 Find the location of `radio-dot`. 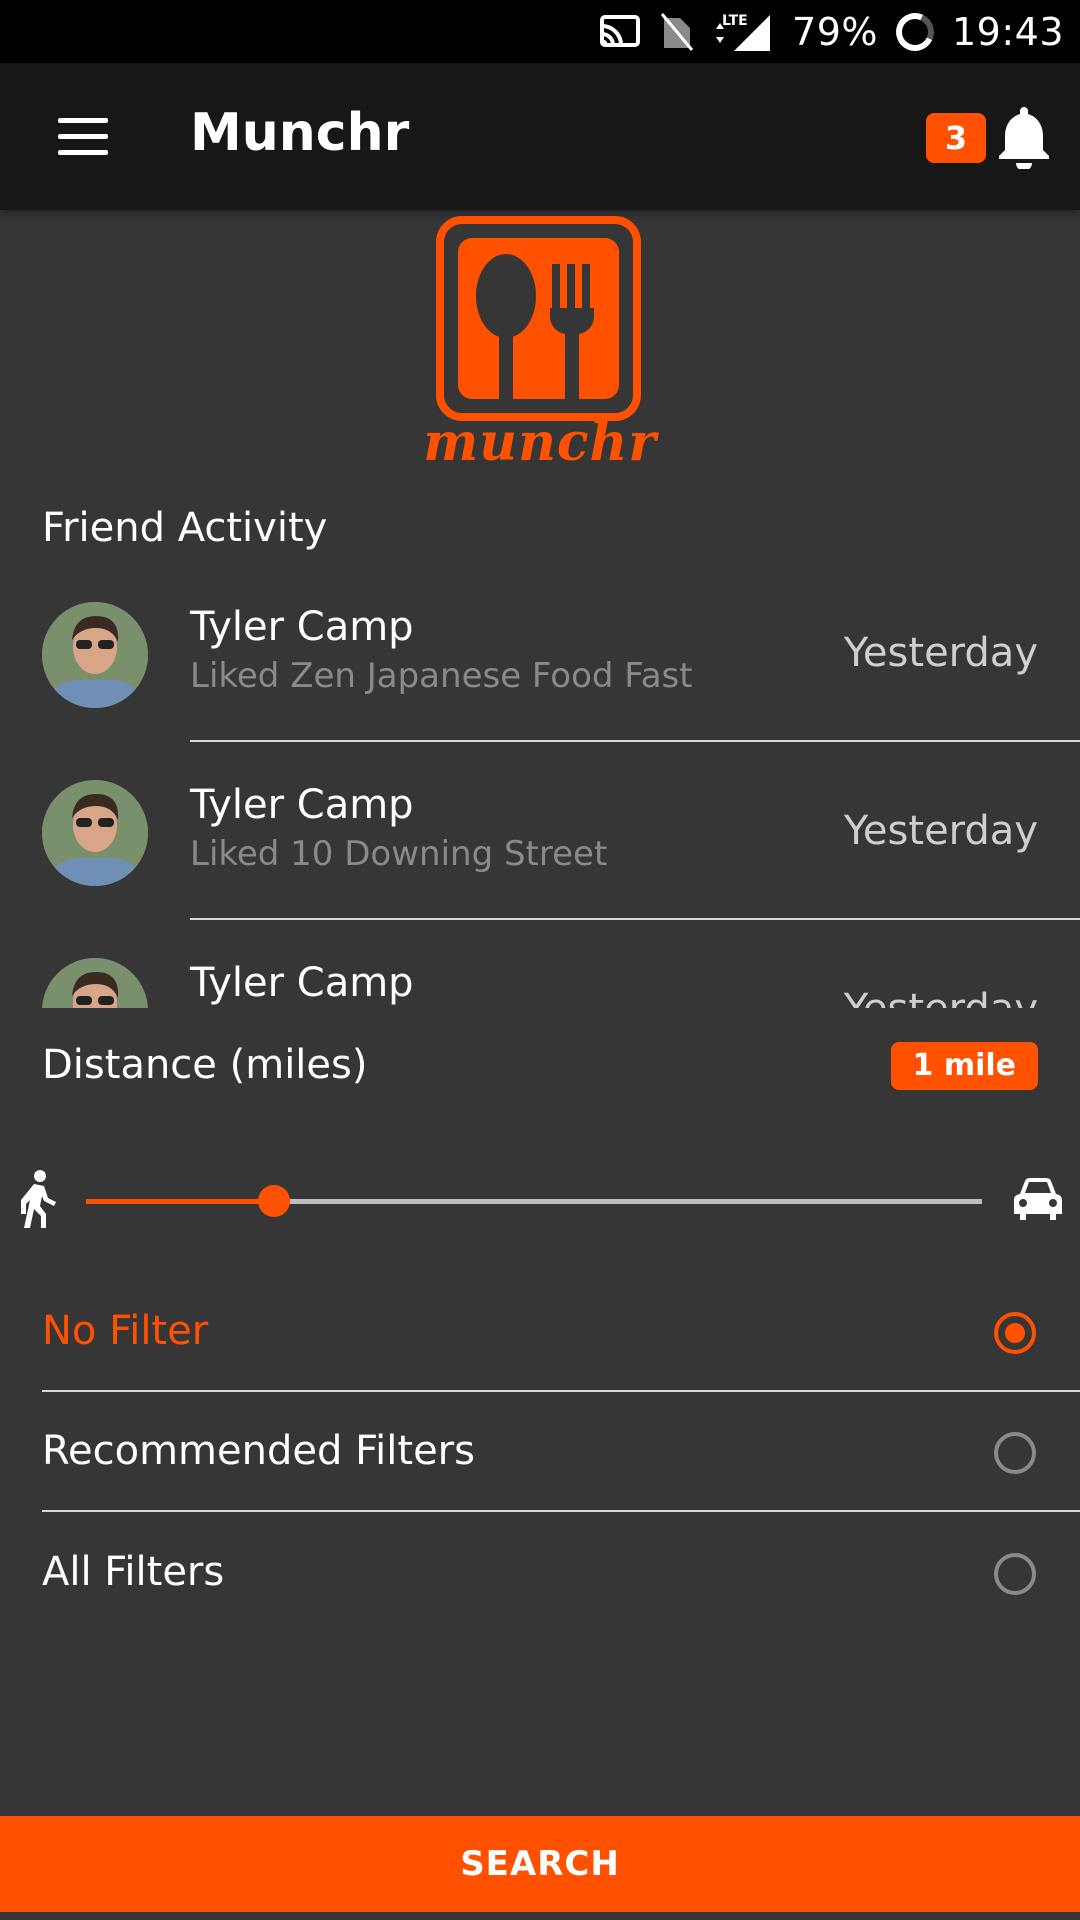

radio-dot is located at coordinates (1015, 1333).